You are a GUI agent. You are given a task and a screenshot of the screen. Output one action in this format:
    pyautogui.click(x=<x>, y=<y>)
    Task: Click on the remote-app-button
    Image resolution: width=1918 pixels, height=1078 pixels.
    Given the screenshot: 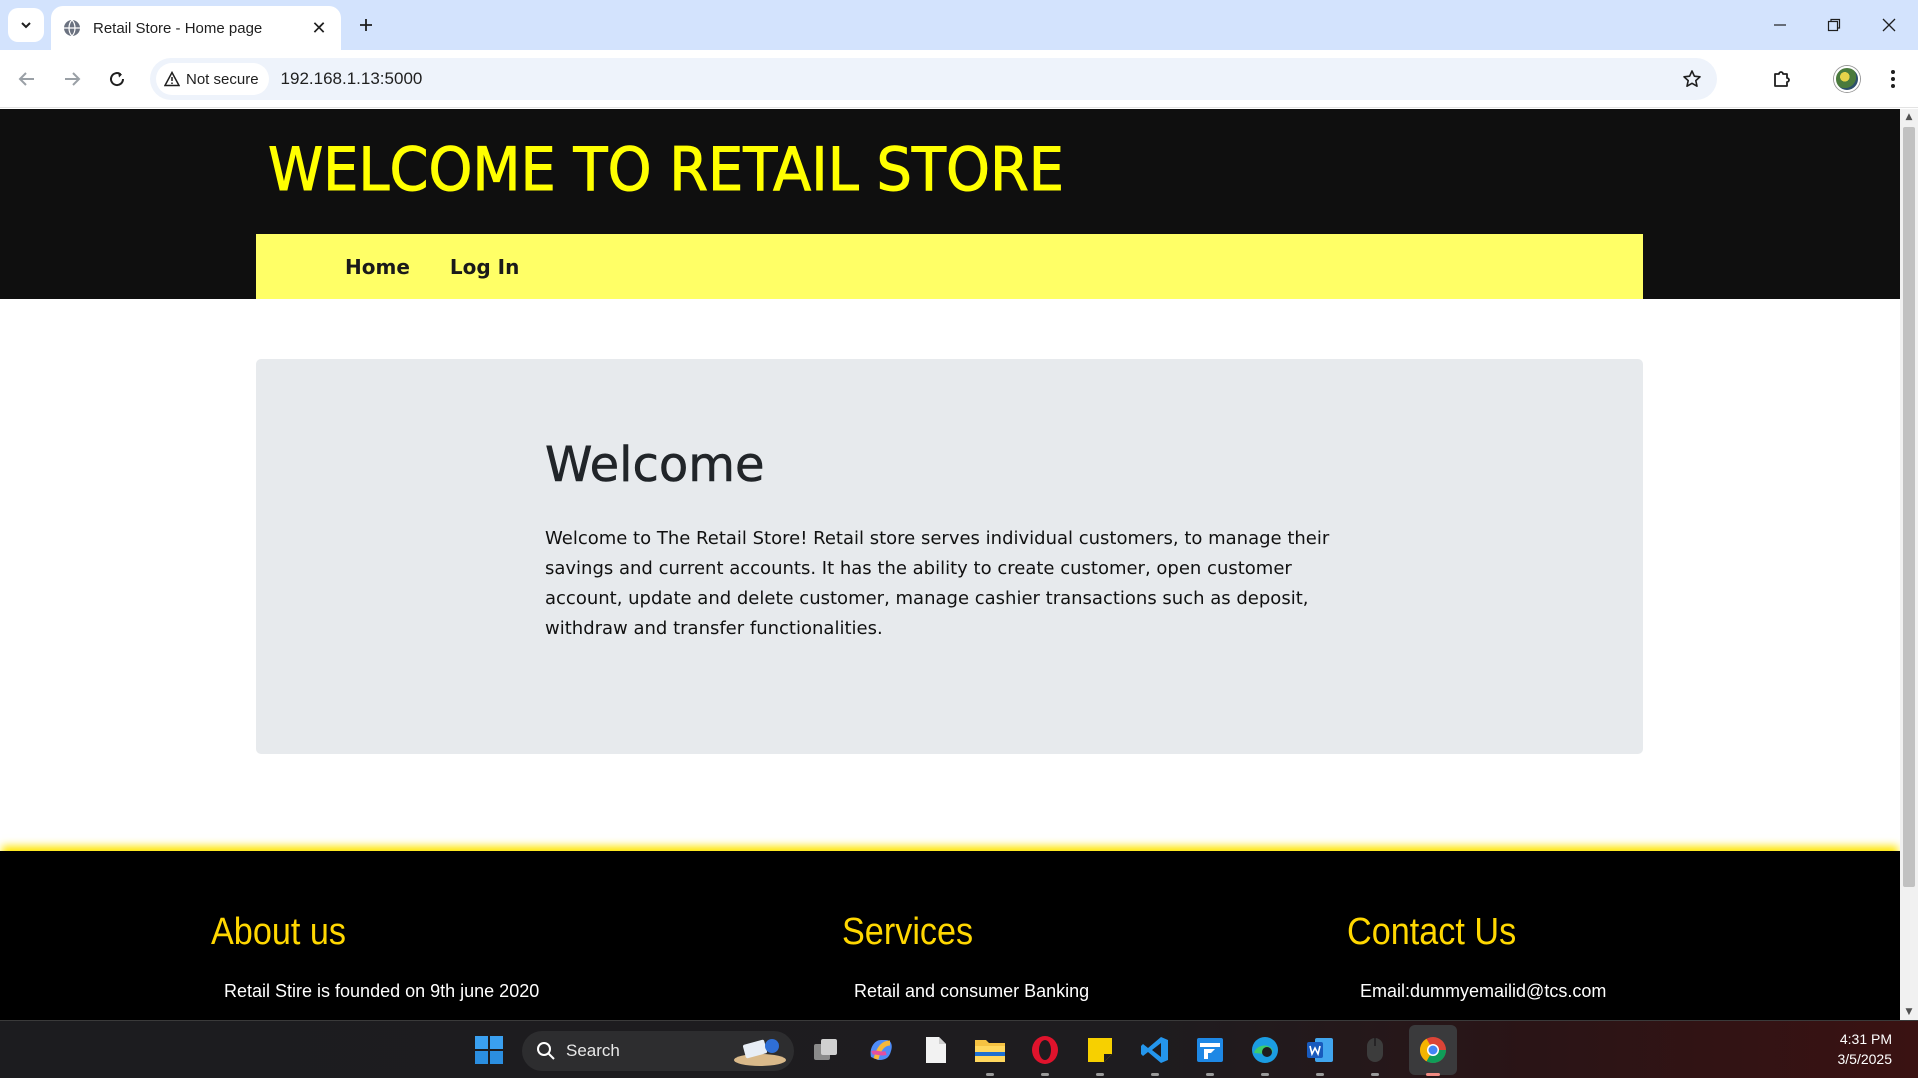 What is the action you would take?
    pyautogui.click(x=1210, y=1050)
    